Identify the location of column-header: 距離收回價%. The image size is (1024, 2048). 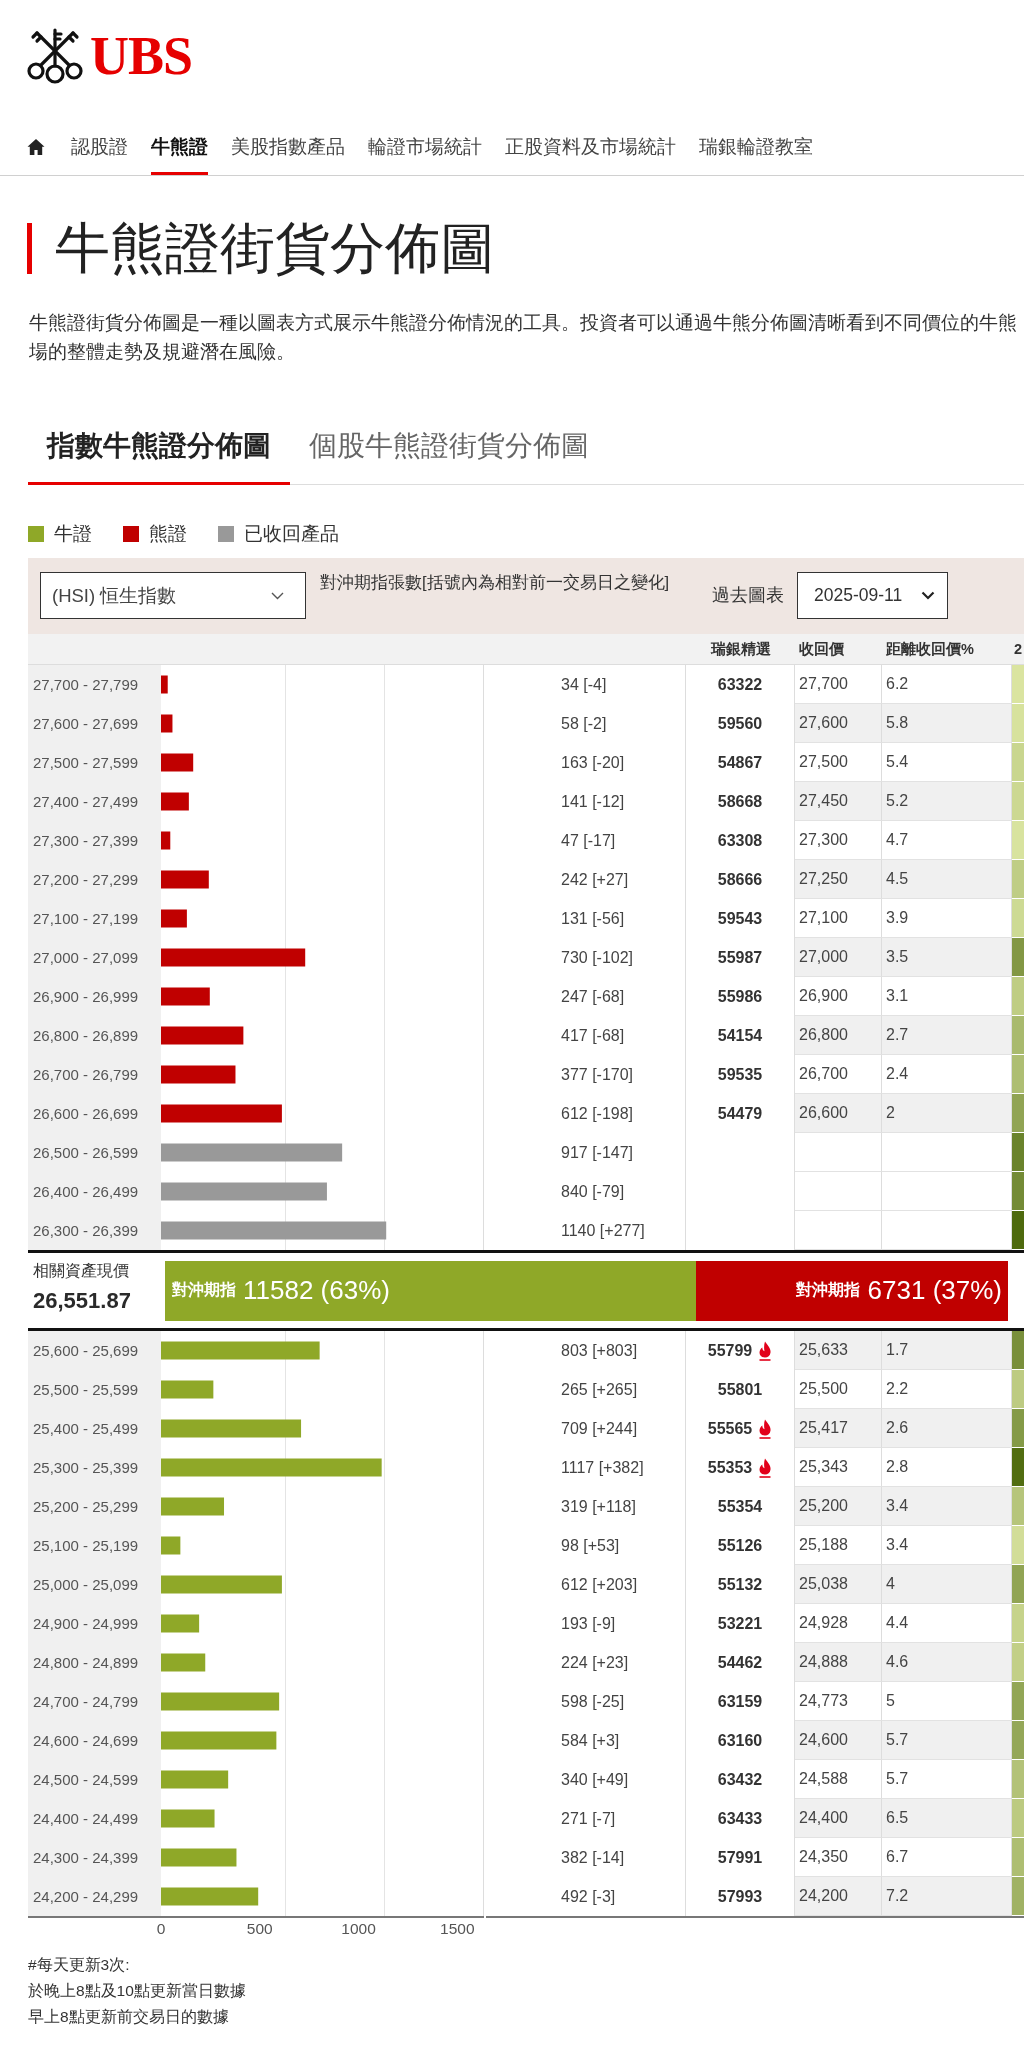
(930, 648).